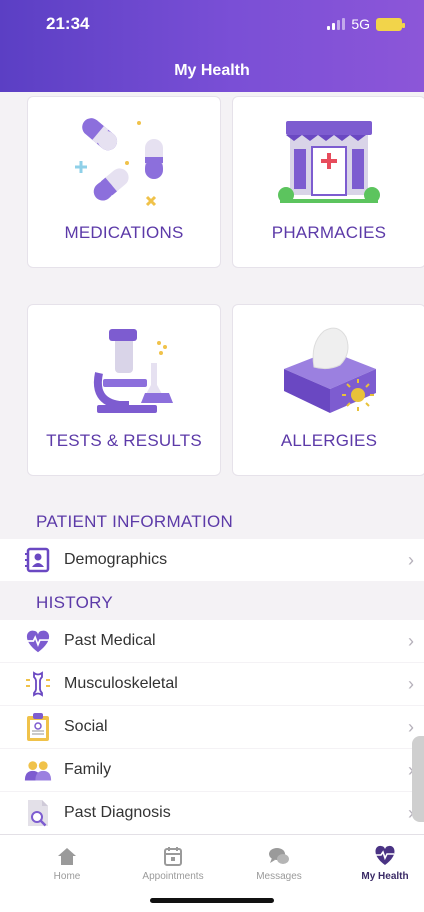  I want to click on list-item-past-medical: Past Medical ›, so click(212, 641).